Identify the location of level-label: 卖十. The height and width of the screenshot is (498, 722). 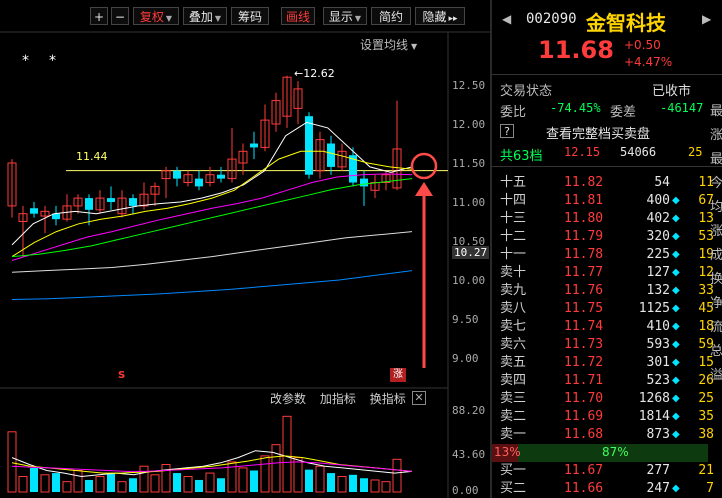
(513, 272).